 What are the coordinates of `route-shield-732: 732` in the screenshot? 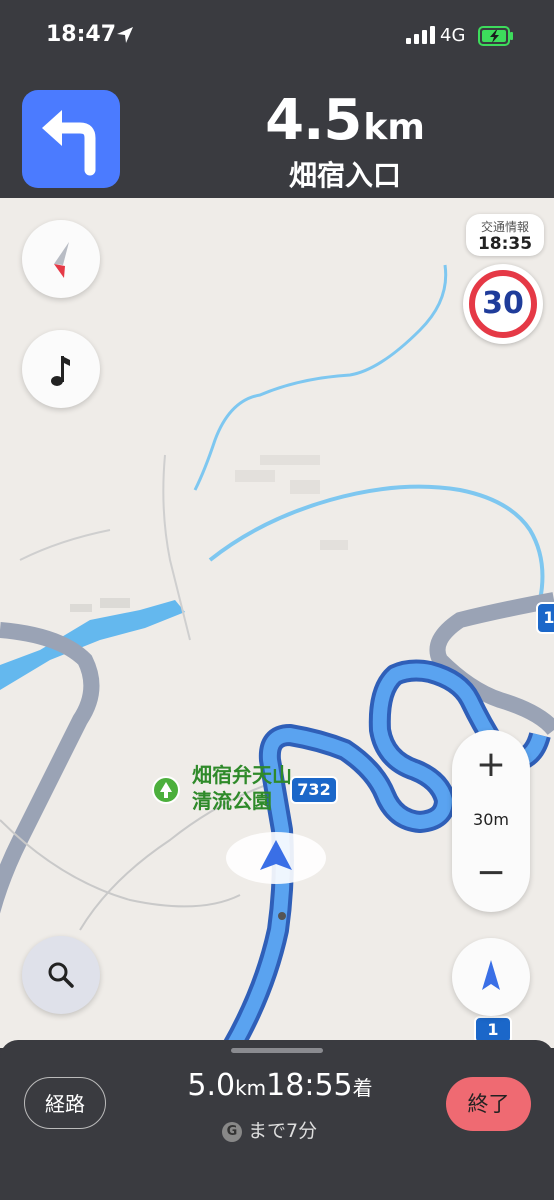 It's located at (314, 790).